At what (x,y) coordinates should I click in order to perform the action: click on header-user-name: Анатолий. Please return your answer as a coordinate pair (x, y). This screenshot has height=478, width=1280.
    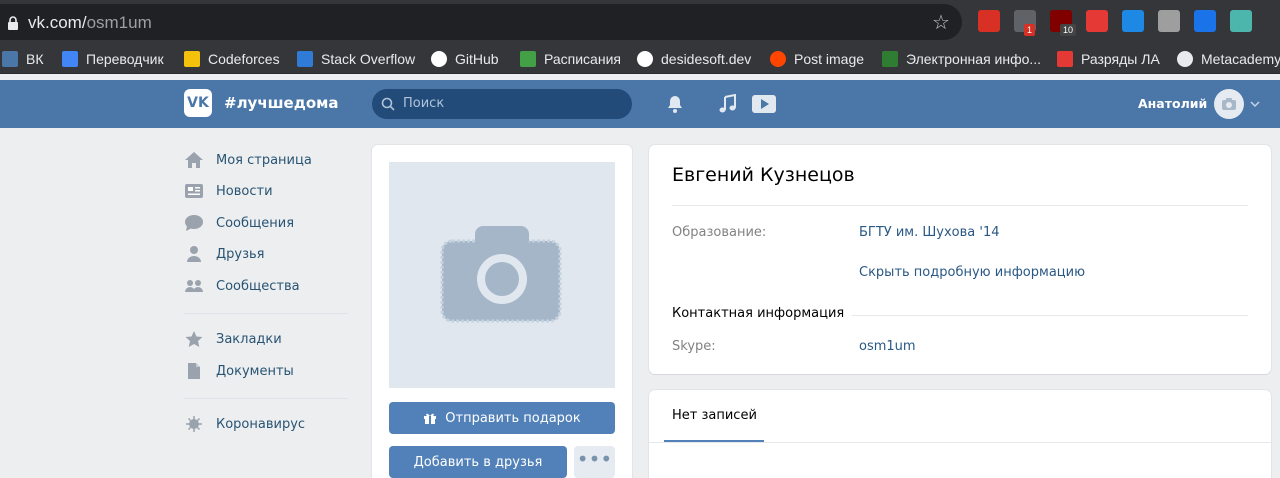
    Looking at the image, I should click on (1172, 103).